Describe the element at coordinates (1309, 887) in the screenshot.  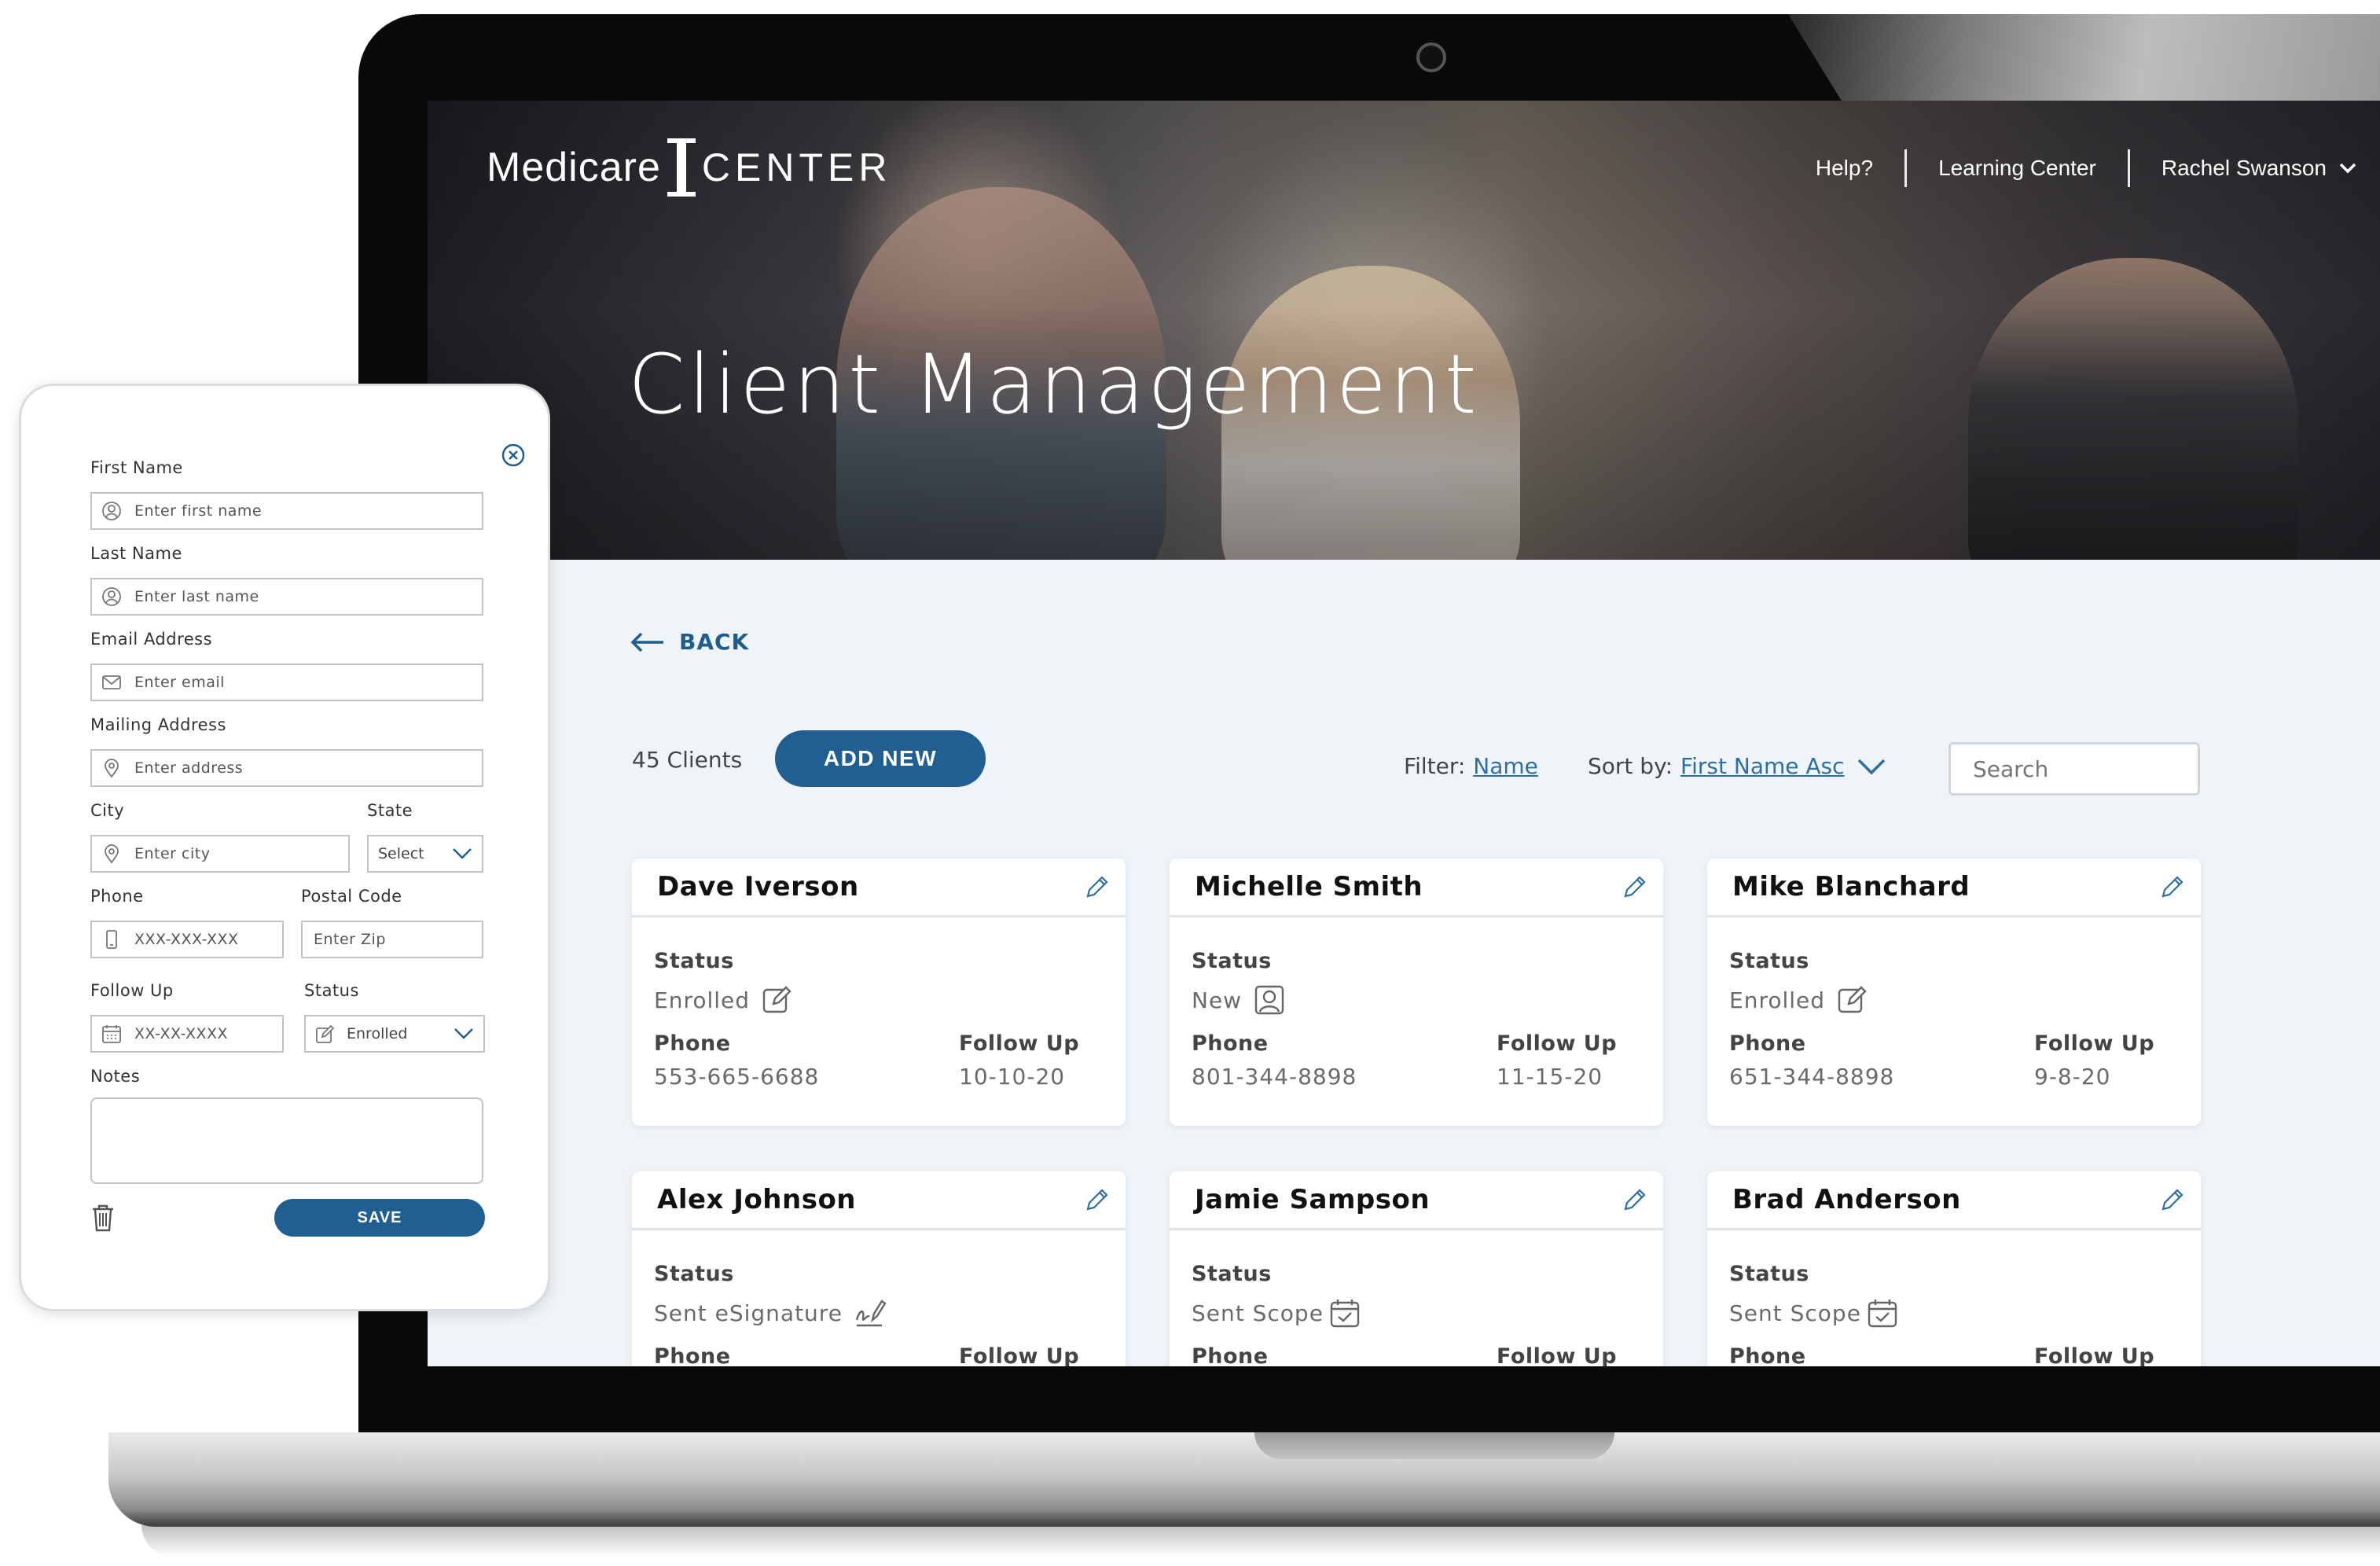
I see `client-name: Michelle Smith` at that location.